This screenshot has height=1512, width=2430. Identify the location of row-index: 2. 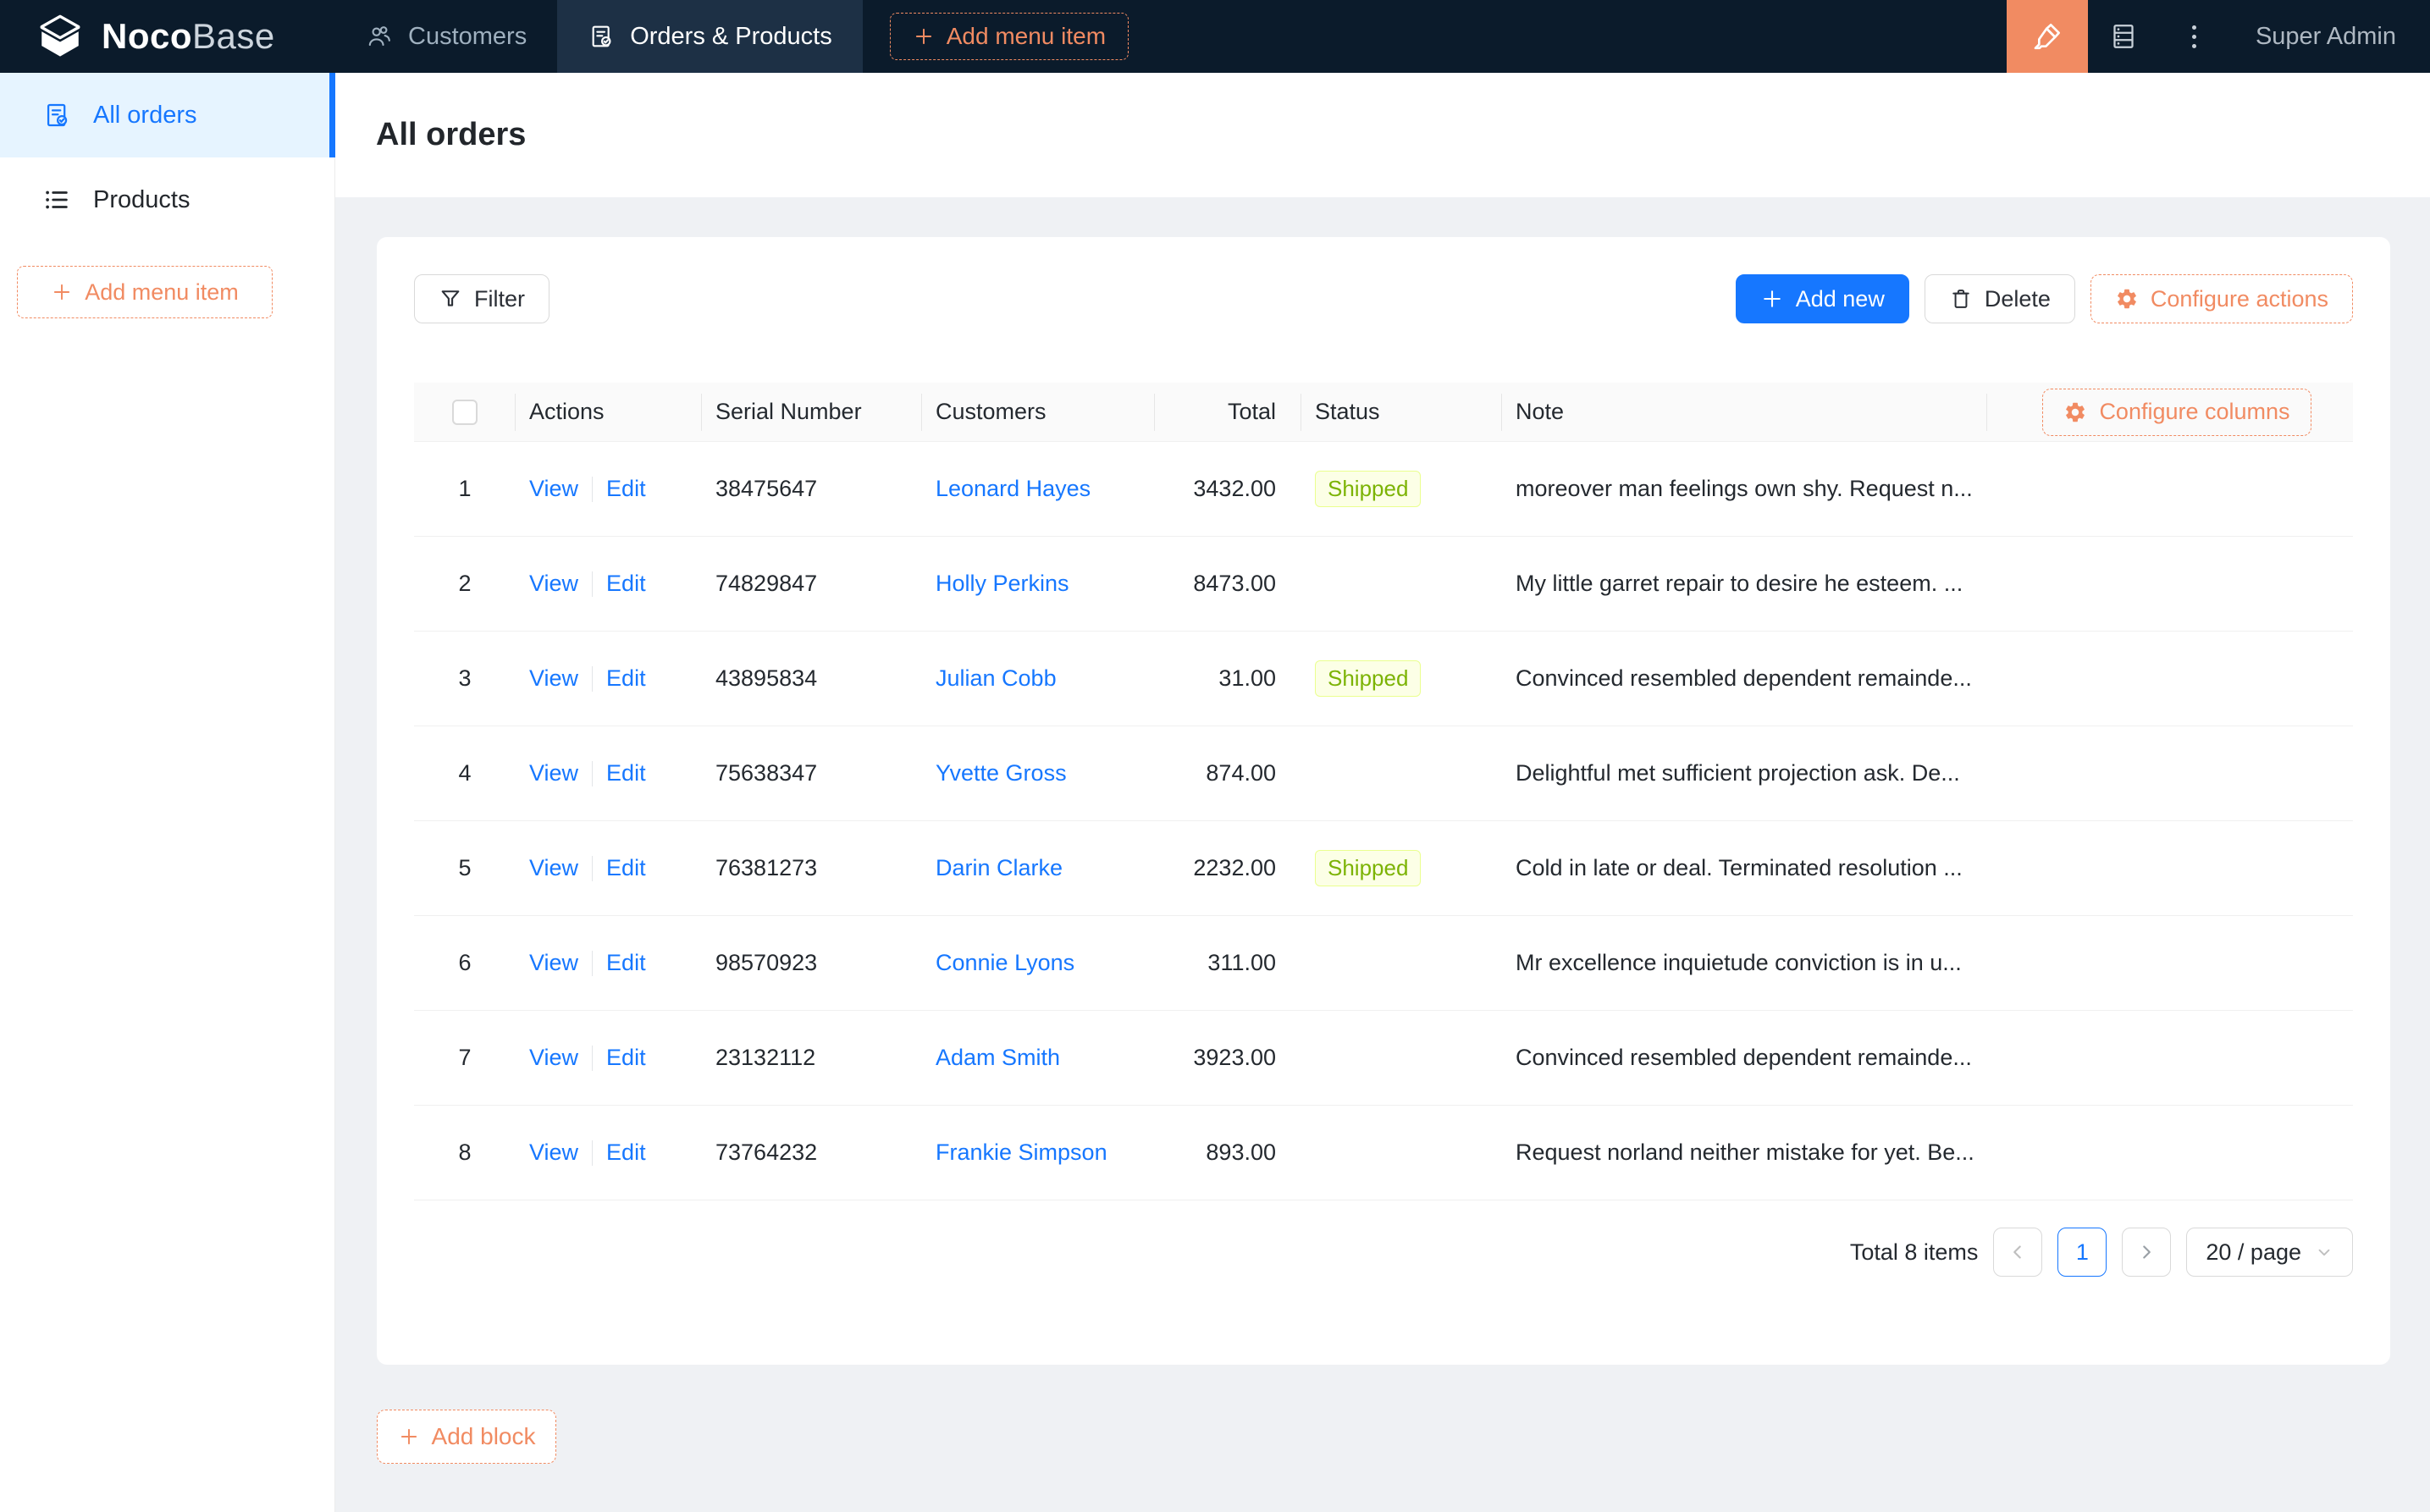
(465, 583).